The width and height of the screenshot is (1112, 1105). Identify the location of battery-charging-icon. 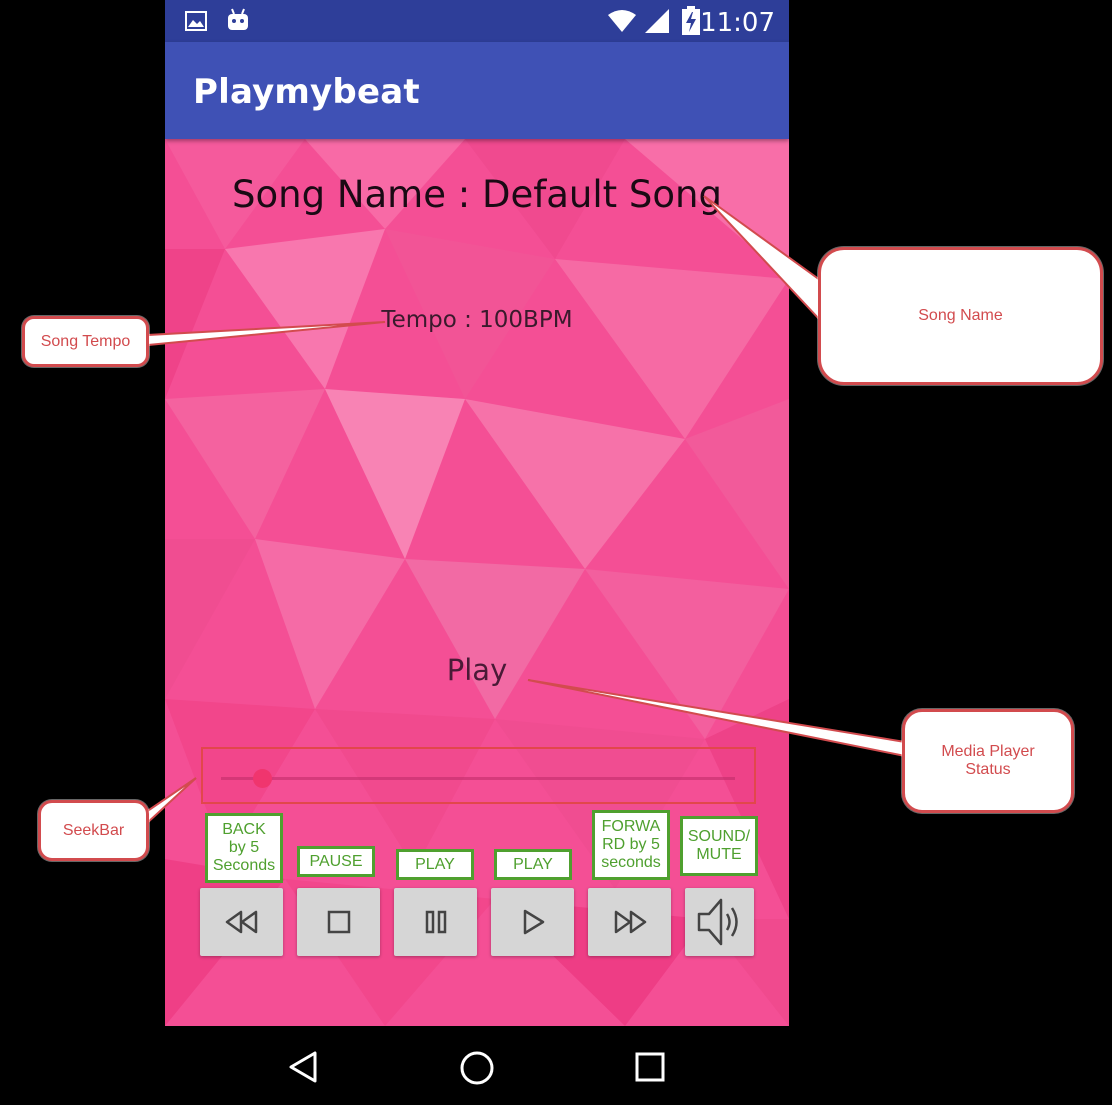
(691, 20).